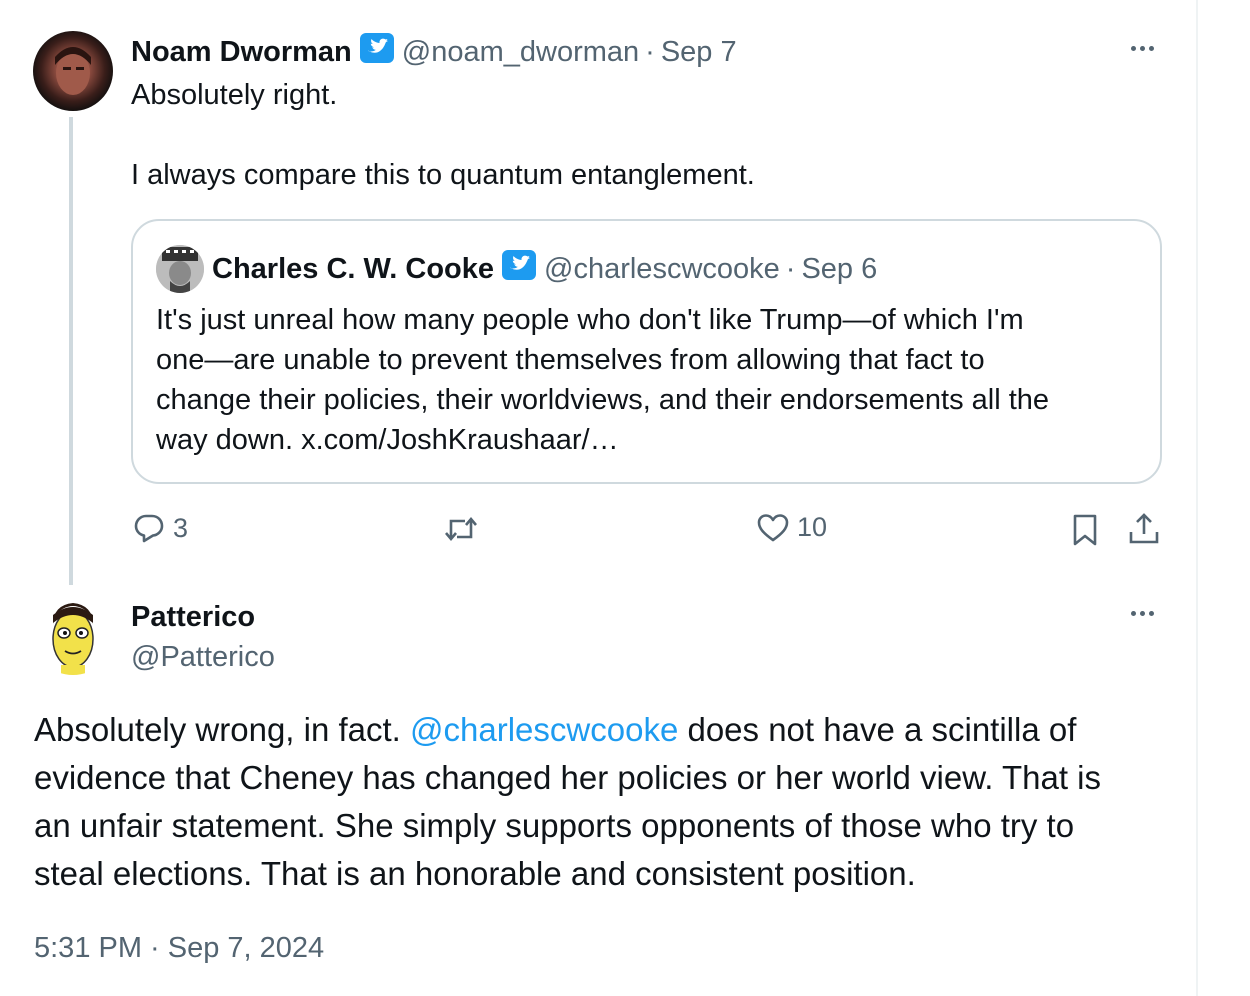 The width and height of the screenshot is (1250, 996). What do you see at coordinates (181, 527) in the screenshot?
I see `reply-count: 3` at bounding box center [181, 527].